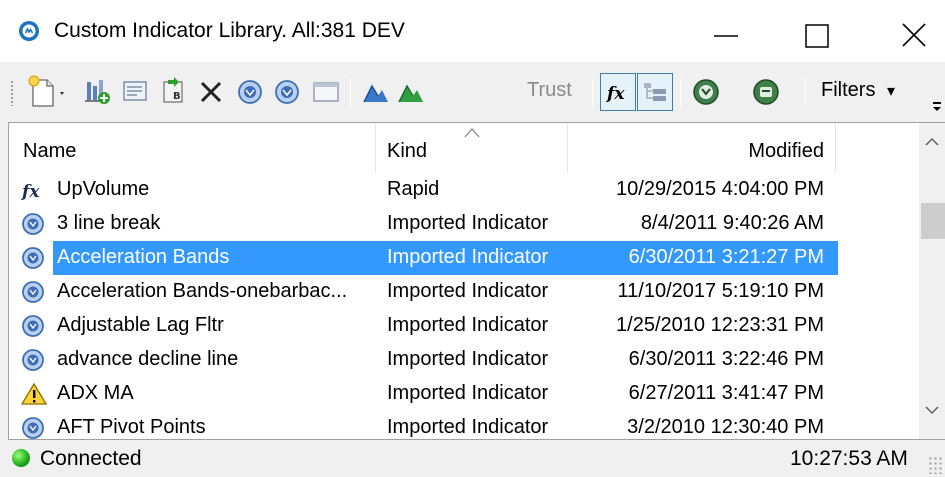 The height and width of the screenshot is (477, 945). I want to click on row-modified: 3/2/2010 12:30:40 PM, so click(725, 427).